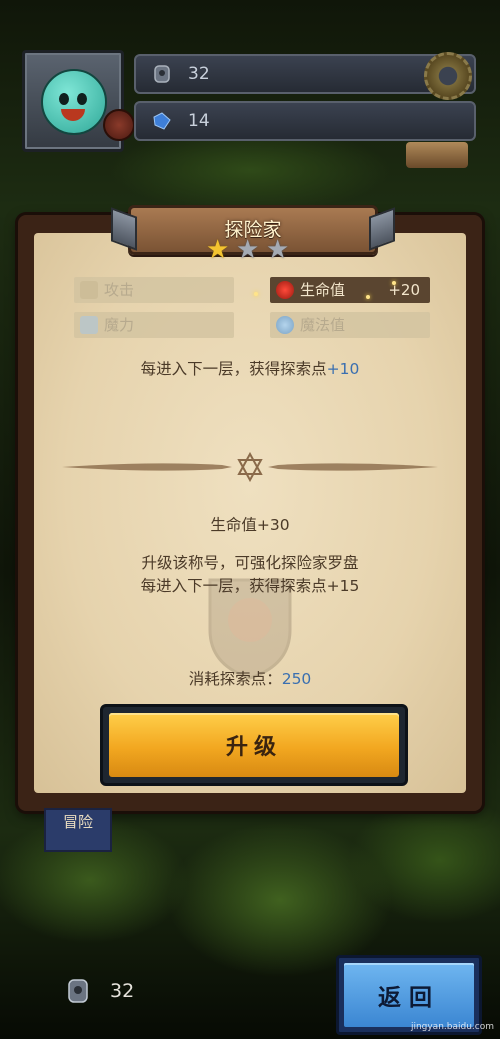 The width and height of the screenshot is (500, 1039). I want to click on rank-stars: ★ ★ ★, so click(252, 252).